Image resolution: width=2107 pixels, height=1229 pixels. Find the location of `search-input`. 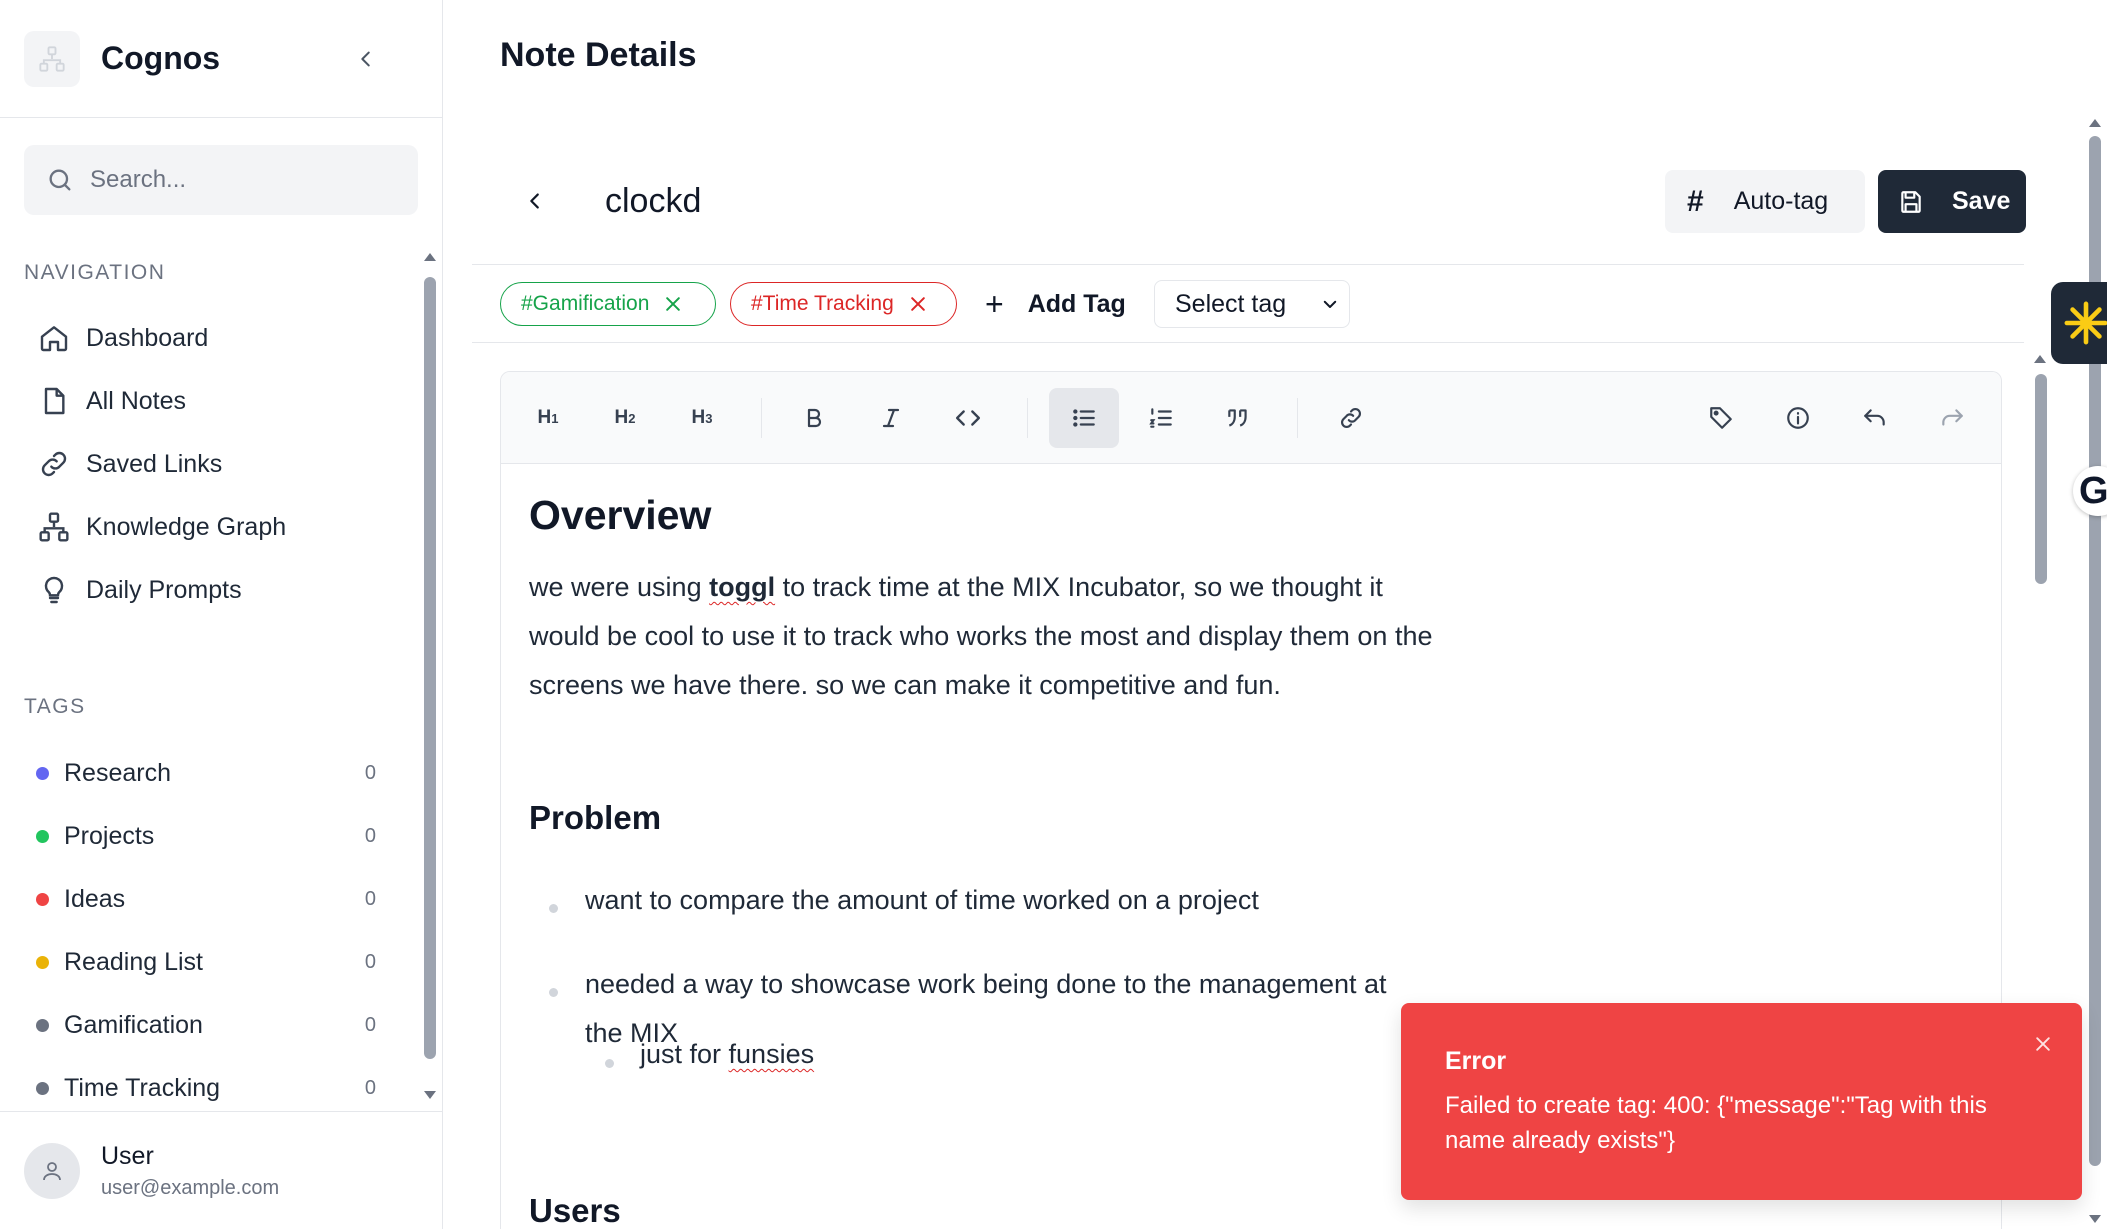

search-input is located at coordinates (240, 180).